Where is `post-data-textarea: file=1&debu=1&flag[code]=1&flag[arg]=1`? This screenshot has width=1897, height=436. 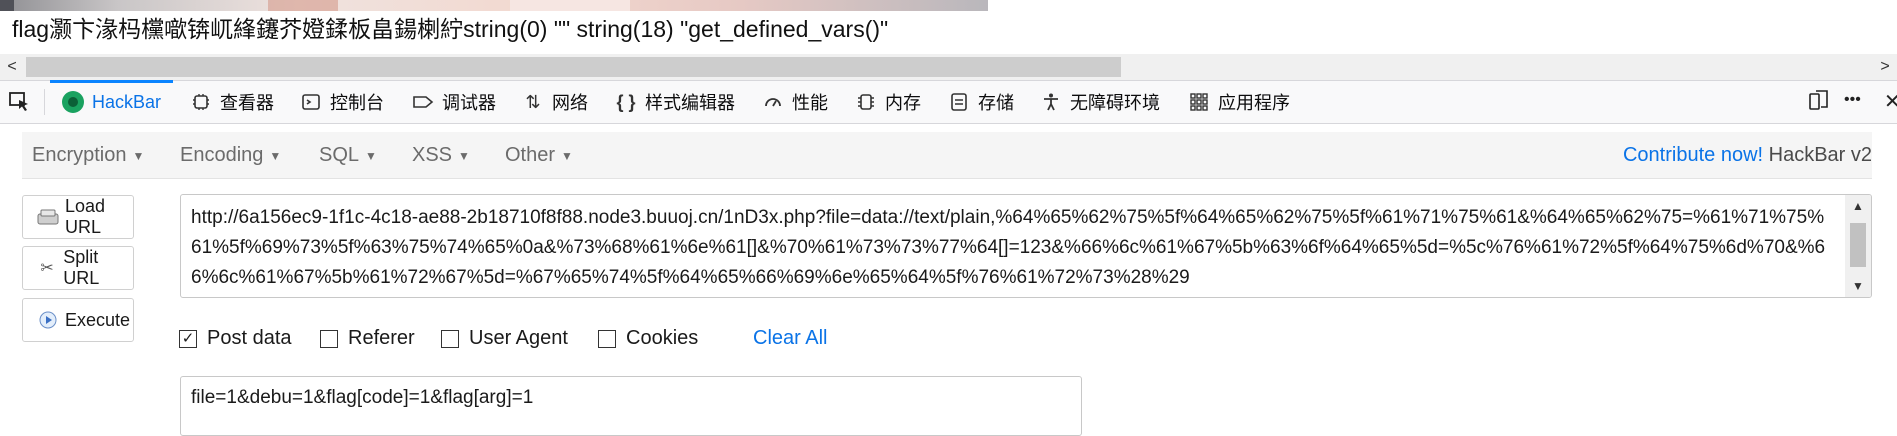 post-data-textarea: file=1&debu=1&flag[code]=1&flag[arg]=1 is located at coordinates (631, 406).